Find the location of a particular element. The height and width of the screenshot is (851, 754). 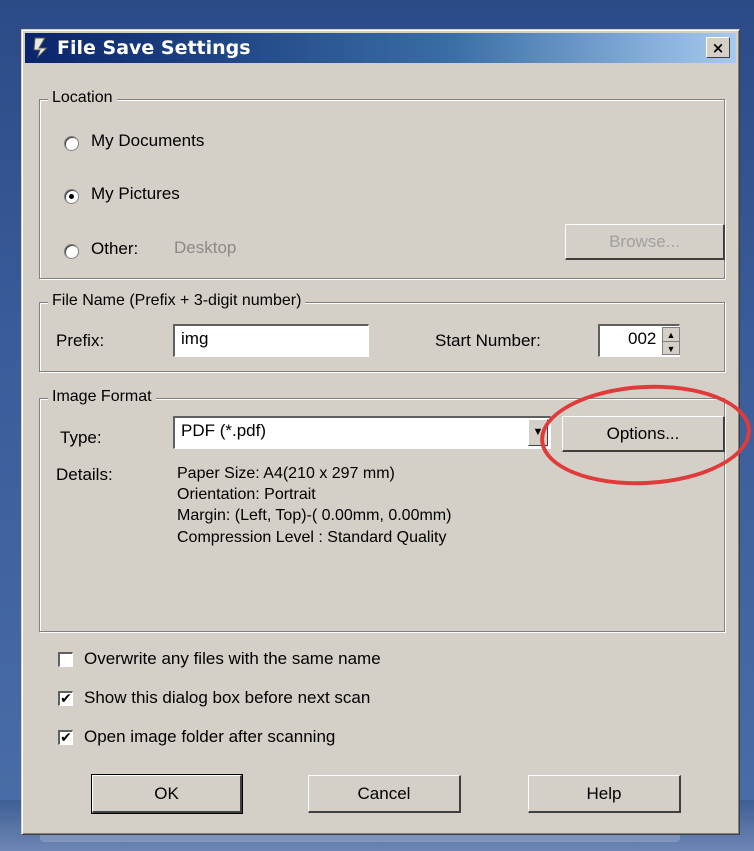

other-path-text: Desktop is located at coordinates (205, 247).